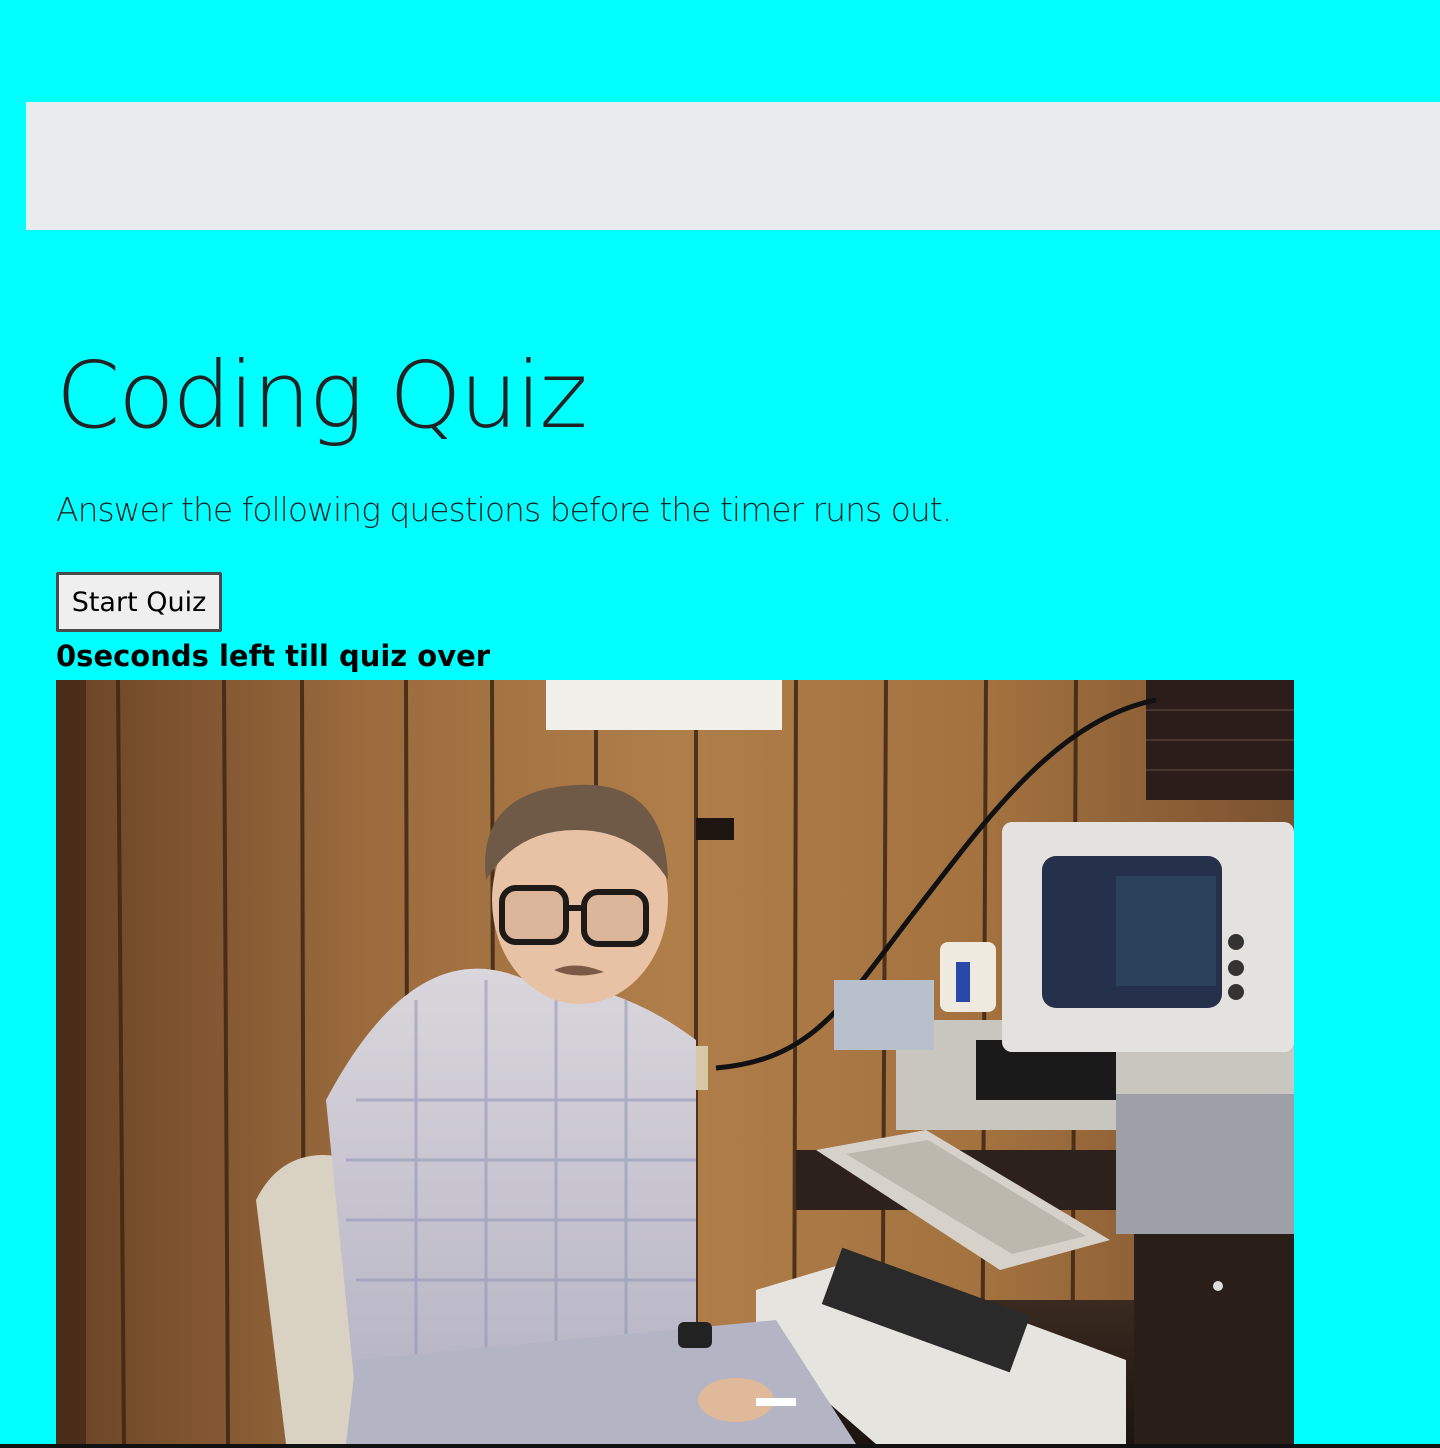 This screenshot has width=1440, height=1448. Describe the element at coordinates (733, 166) in the screenshot. I see `nav-bar` at that location.